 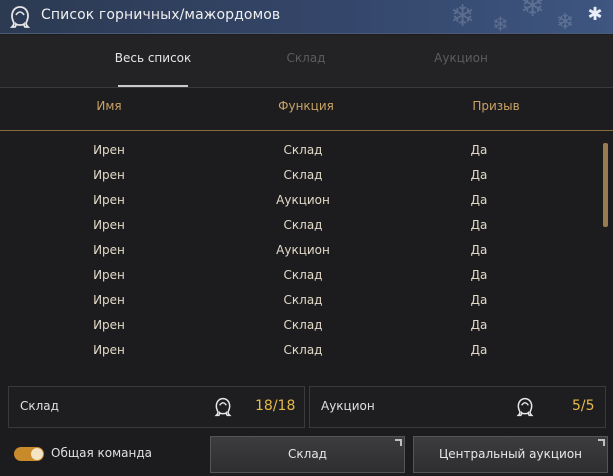 What do you see at coordinates (29, 454) in the screenshot?
I see `common-command-toggle` at bounding box center [29, 454].